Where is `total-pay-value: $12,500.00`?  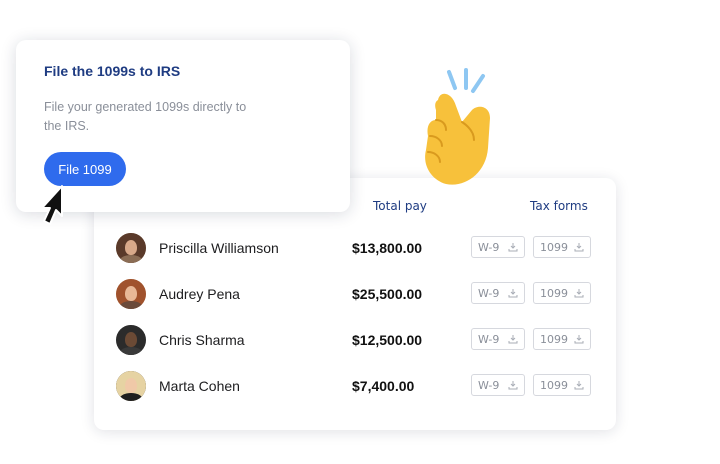
total-pay-value: $12,500.00 is located at coordinates (387, 340).